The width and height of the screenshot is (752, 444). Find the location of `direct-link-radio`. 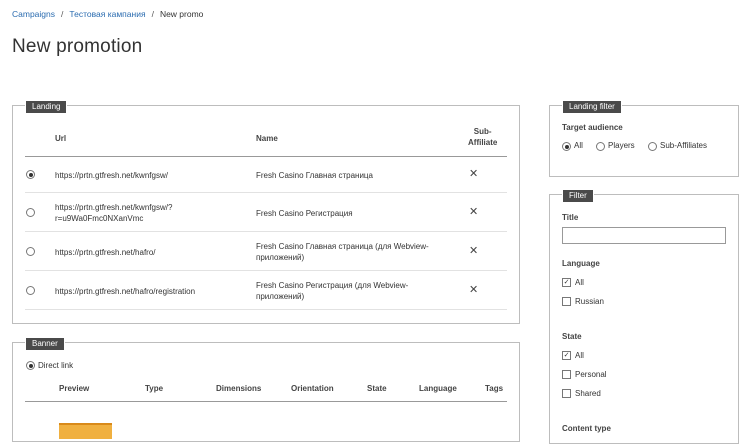

direct-link-radio is located at coordinates (30, 365).